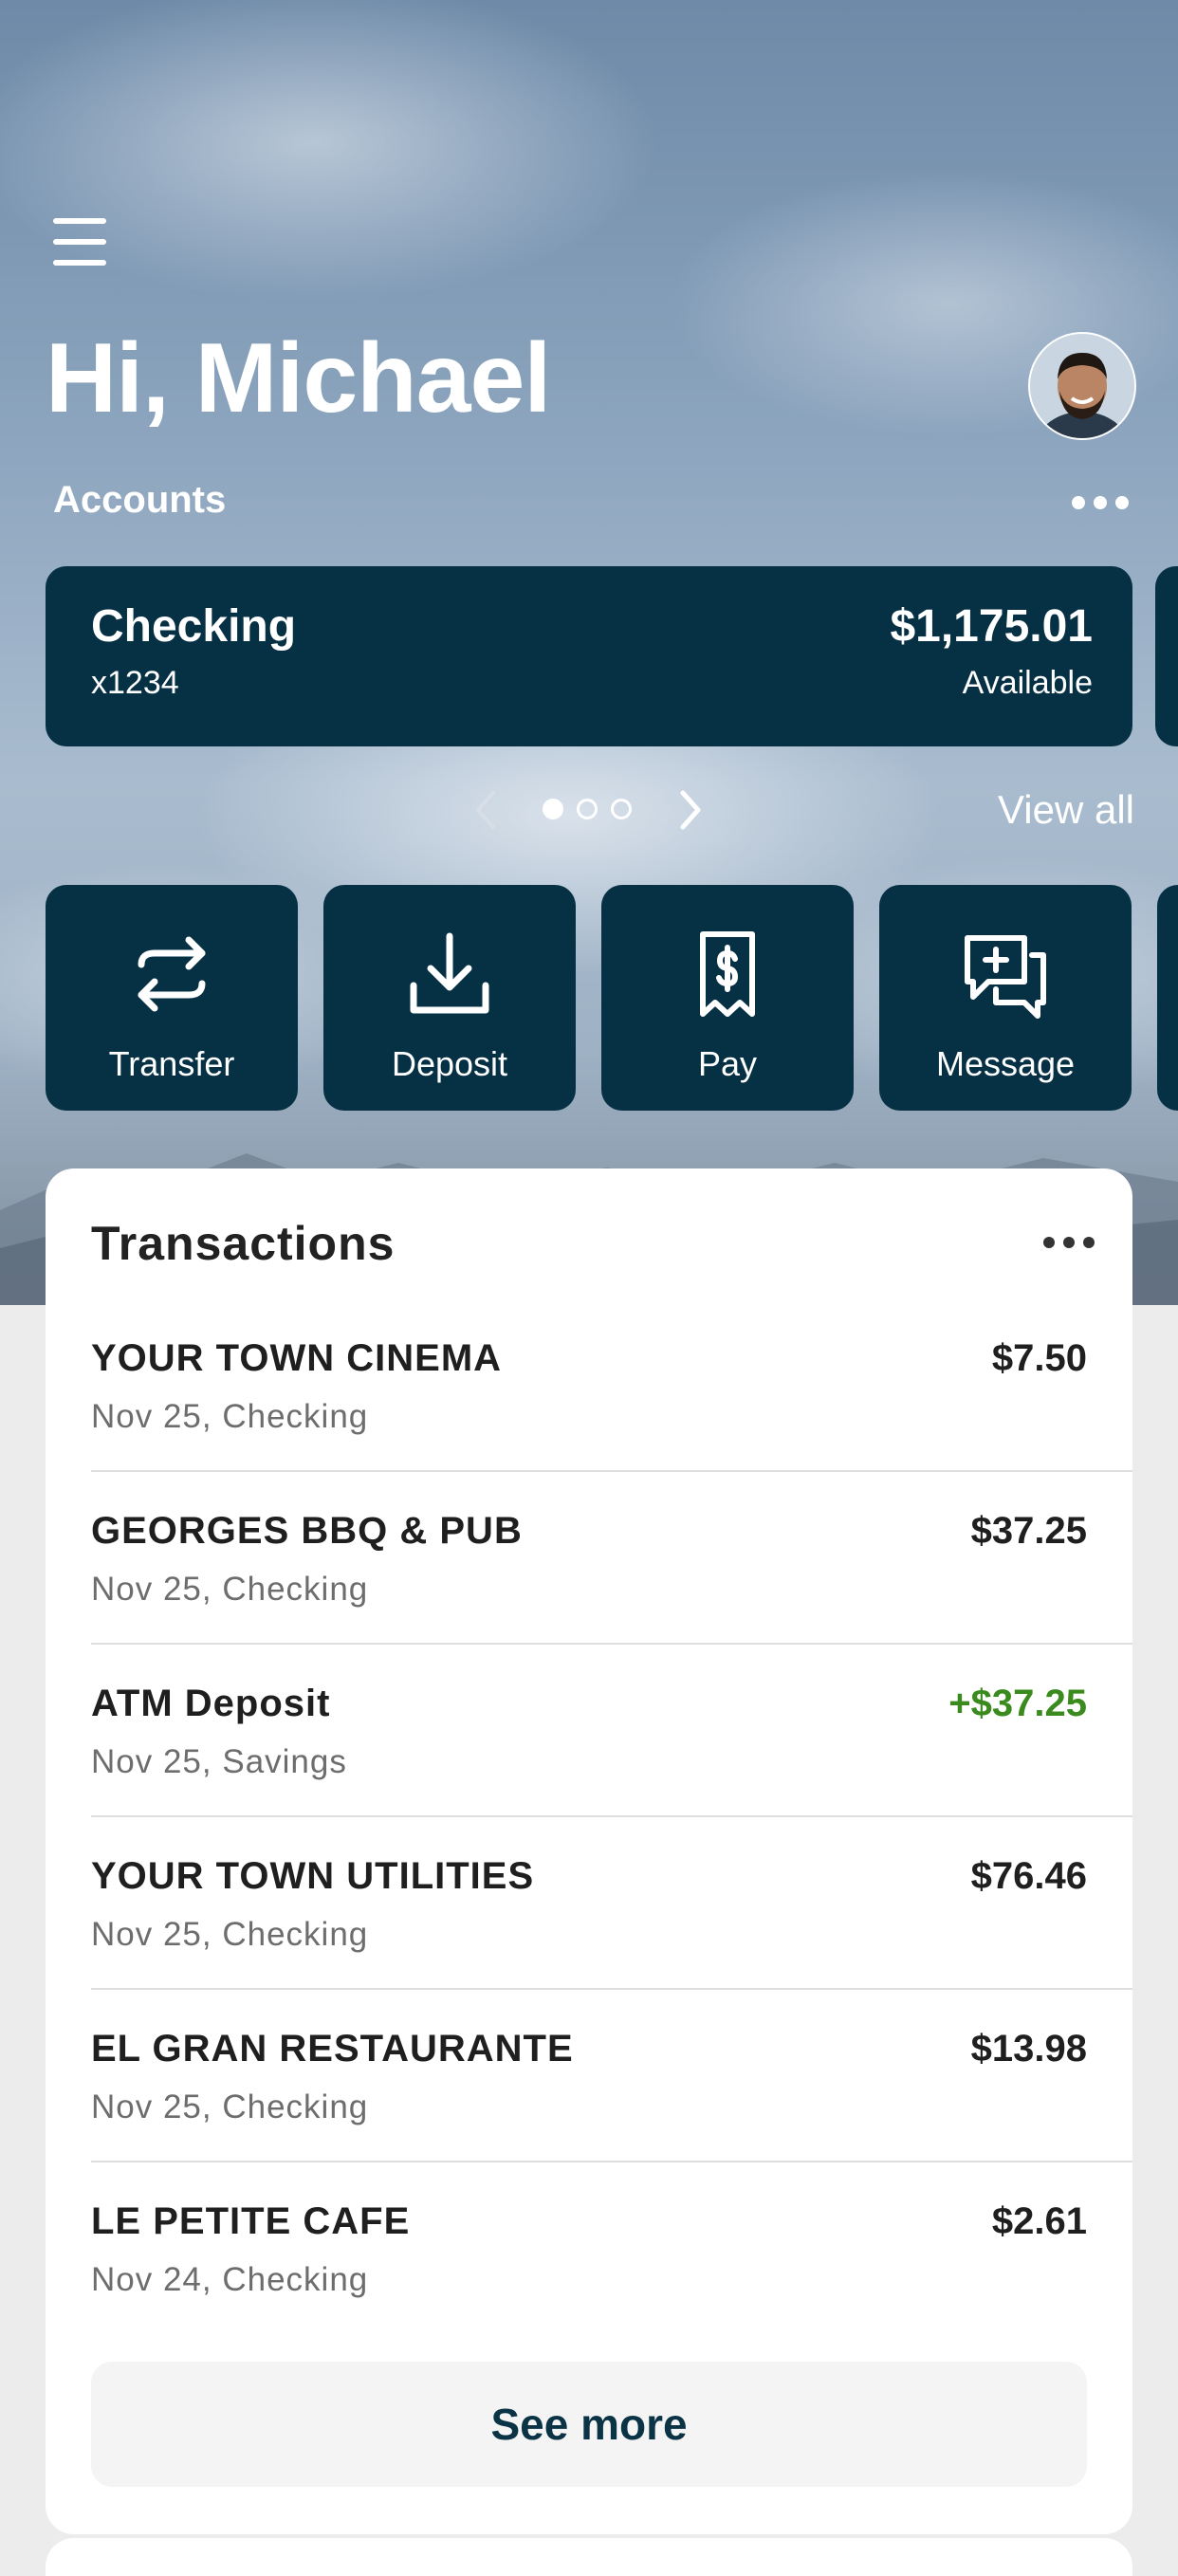 The height and width of the screenshot is (2576, 1178). I want to click on transfer-button: Transfer, so click(172, 998).